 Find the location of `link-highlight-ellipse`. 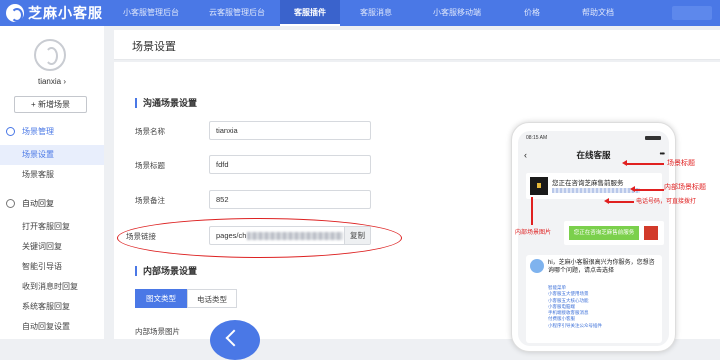

link-highlight-ellipse is located at coordinates (259, 238).